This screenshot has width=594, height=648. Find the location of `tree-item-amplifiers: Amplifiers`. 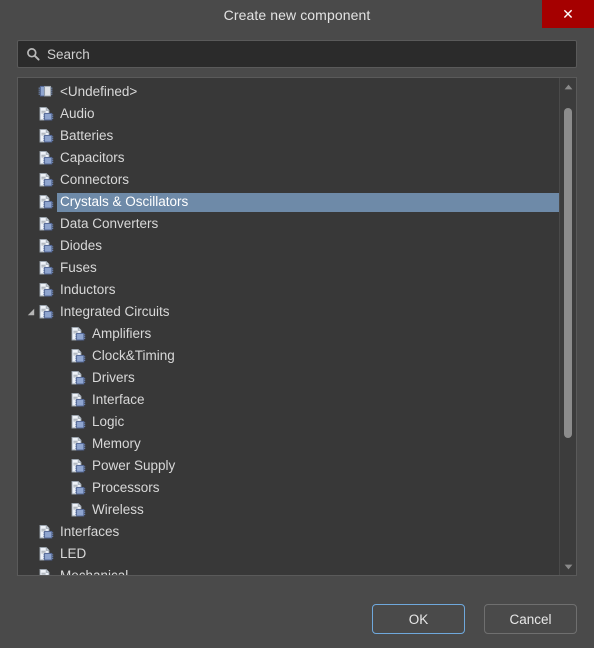

tree-item-amplifiers: Amplifiers is located at coordinates (288, 334).